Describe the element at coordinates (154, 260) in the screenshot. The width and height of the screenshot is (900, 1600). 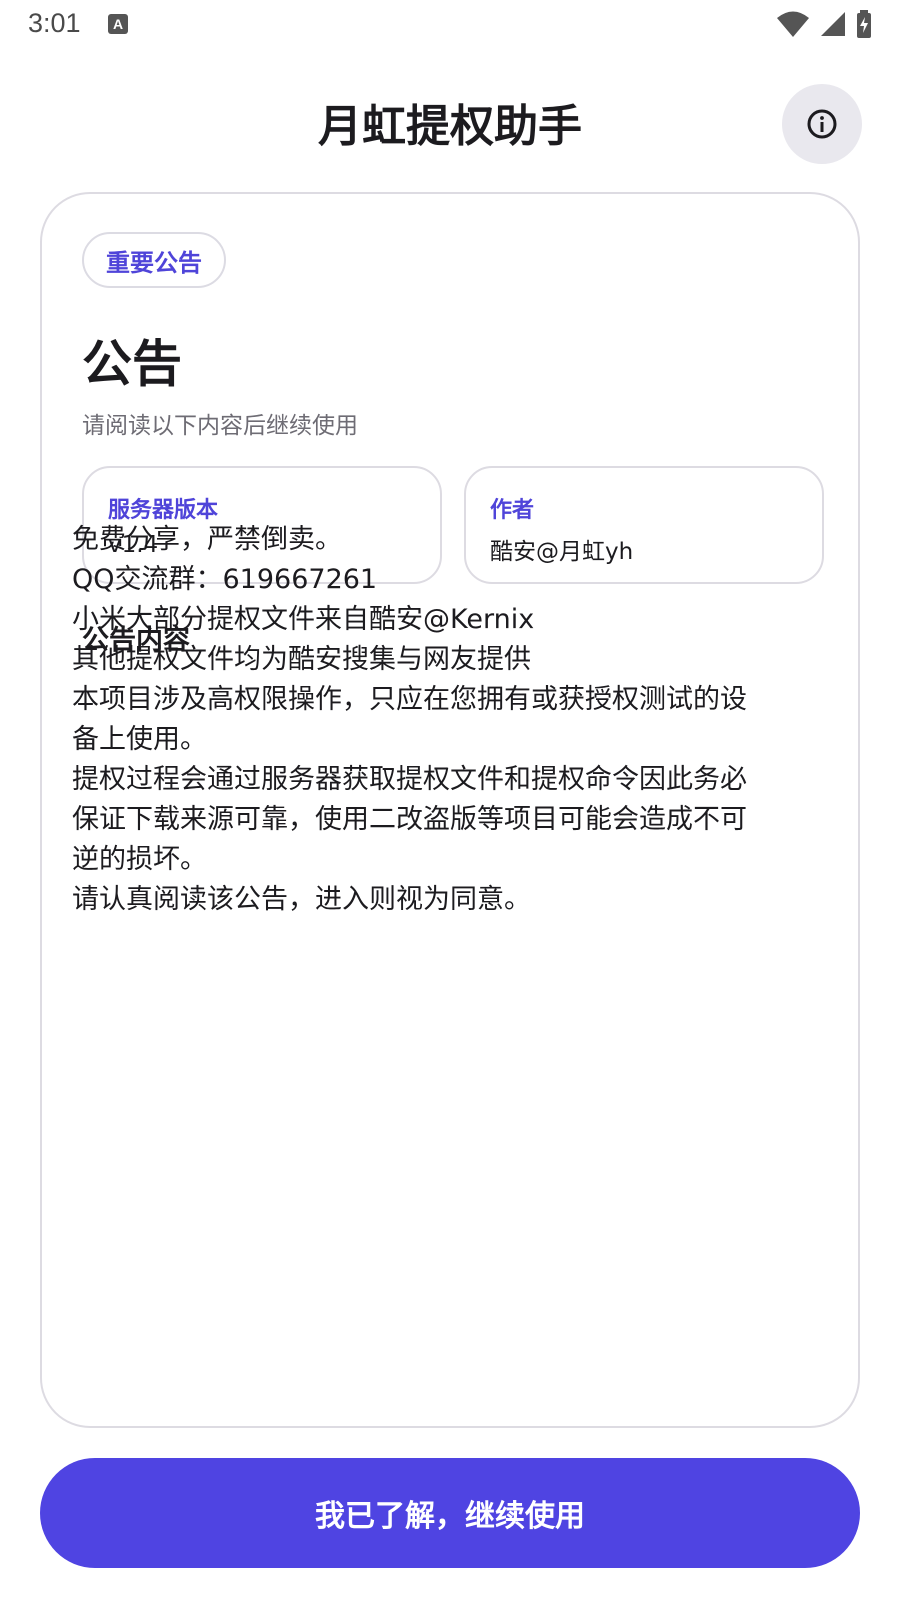
I see `important-notice-badge: 重要公告` at that location.